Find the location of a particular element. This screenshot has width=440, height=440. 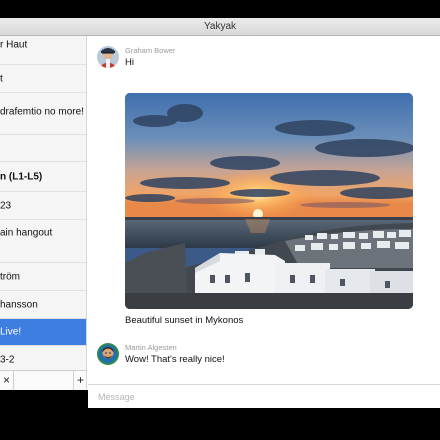

window-titlebar: Yakyak is located at coordinates (220, 27).